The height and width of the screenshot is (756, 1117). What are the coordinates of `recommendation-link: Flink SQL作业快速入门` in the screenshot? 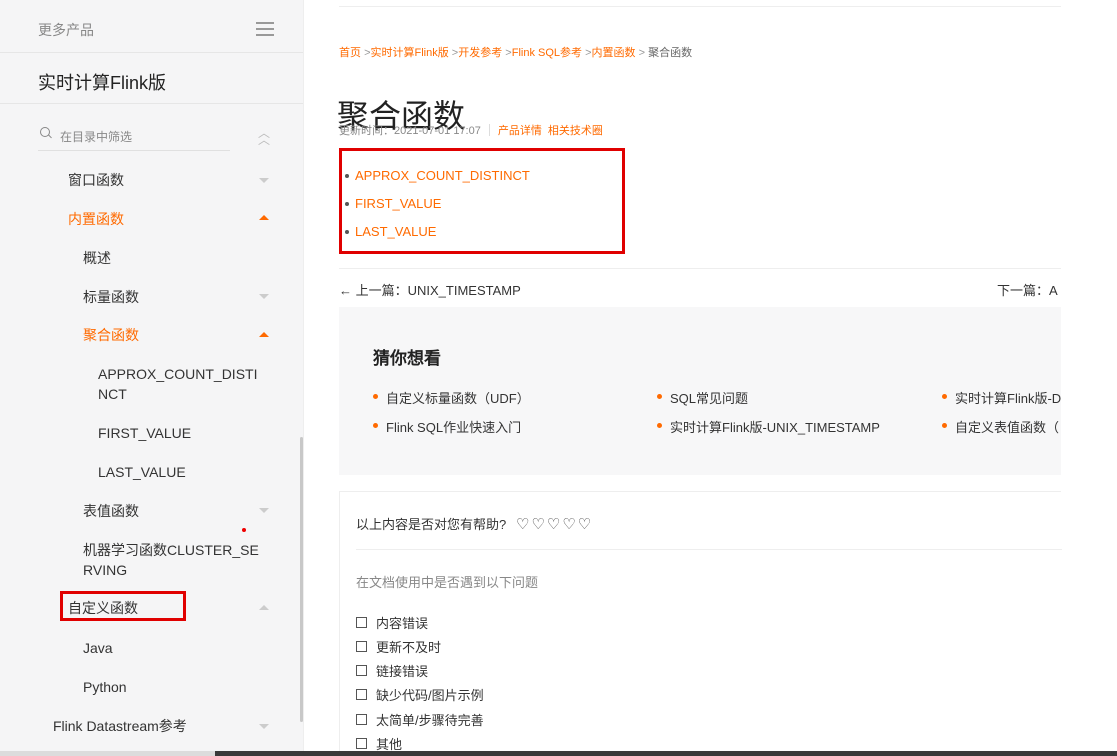 It's located at (447, 426).